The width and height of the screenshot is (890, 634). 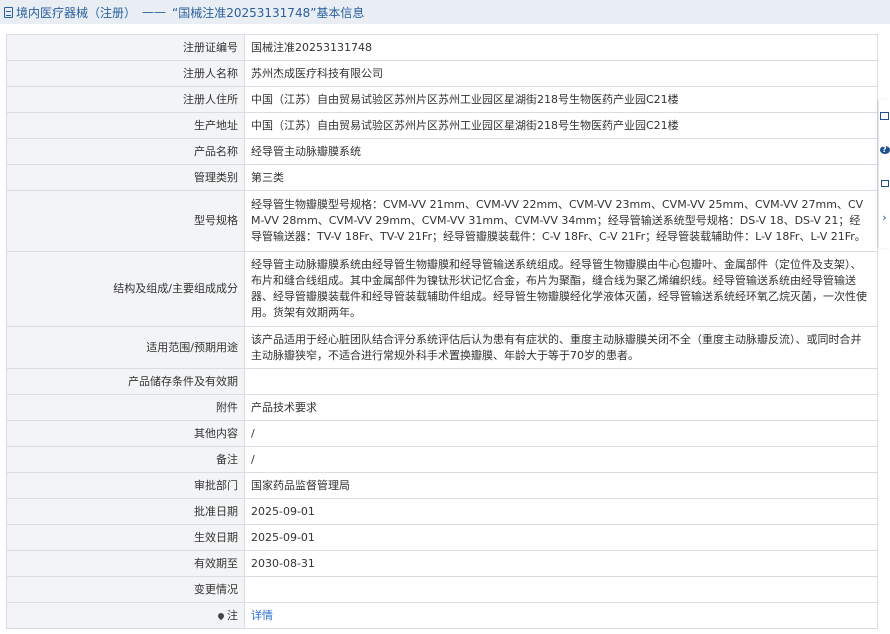 What do you see at coordinates (561, 563) in the screenshot?
I see `row-value: 2030-08-31` at bounding box center [561, 563].